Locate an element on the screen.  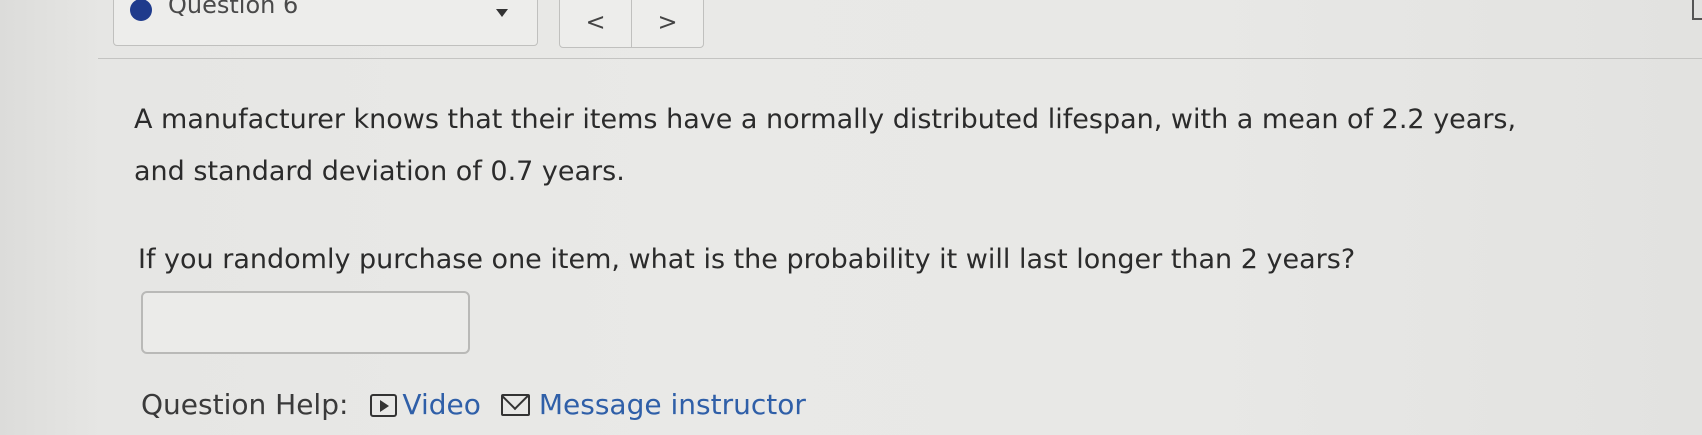
envelope-icon is located at coordinates (515, 405).